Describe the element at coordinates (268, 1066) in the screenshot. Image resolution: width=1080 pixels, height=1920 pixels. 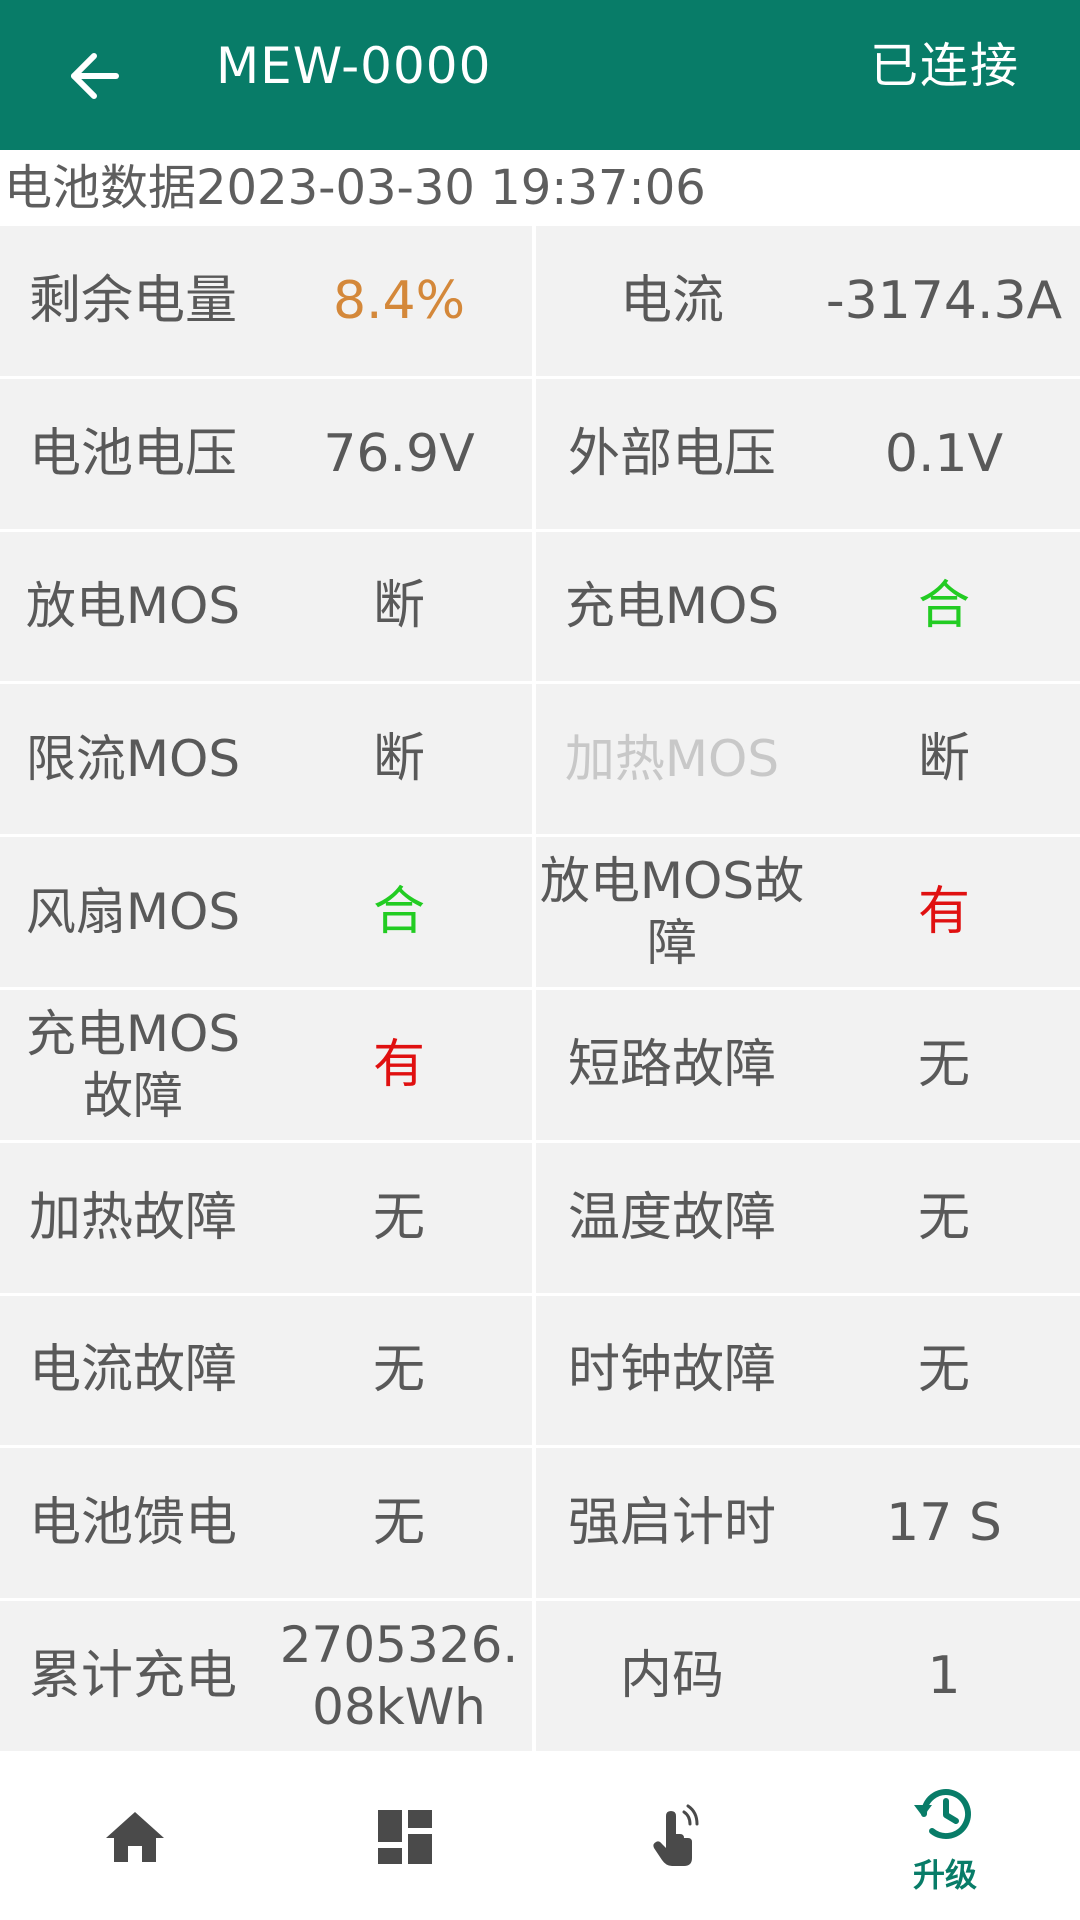
I see `cell-charge-mos-fault: 充电MOS故障 有` at that location.